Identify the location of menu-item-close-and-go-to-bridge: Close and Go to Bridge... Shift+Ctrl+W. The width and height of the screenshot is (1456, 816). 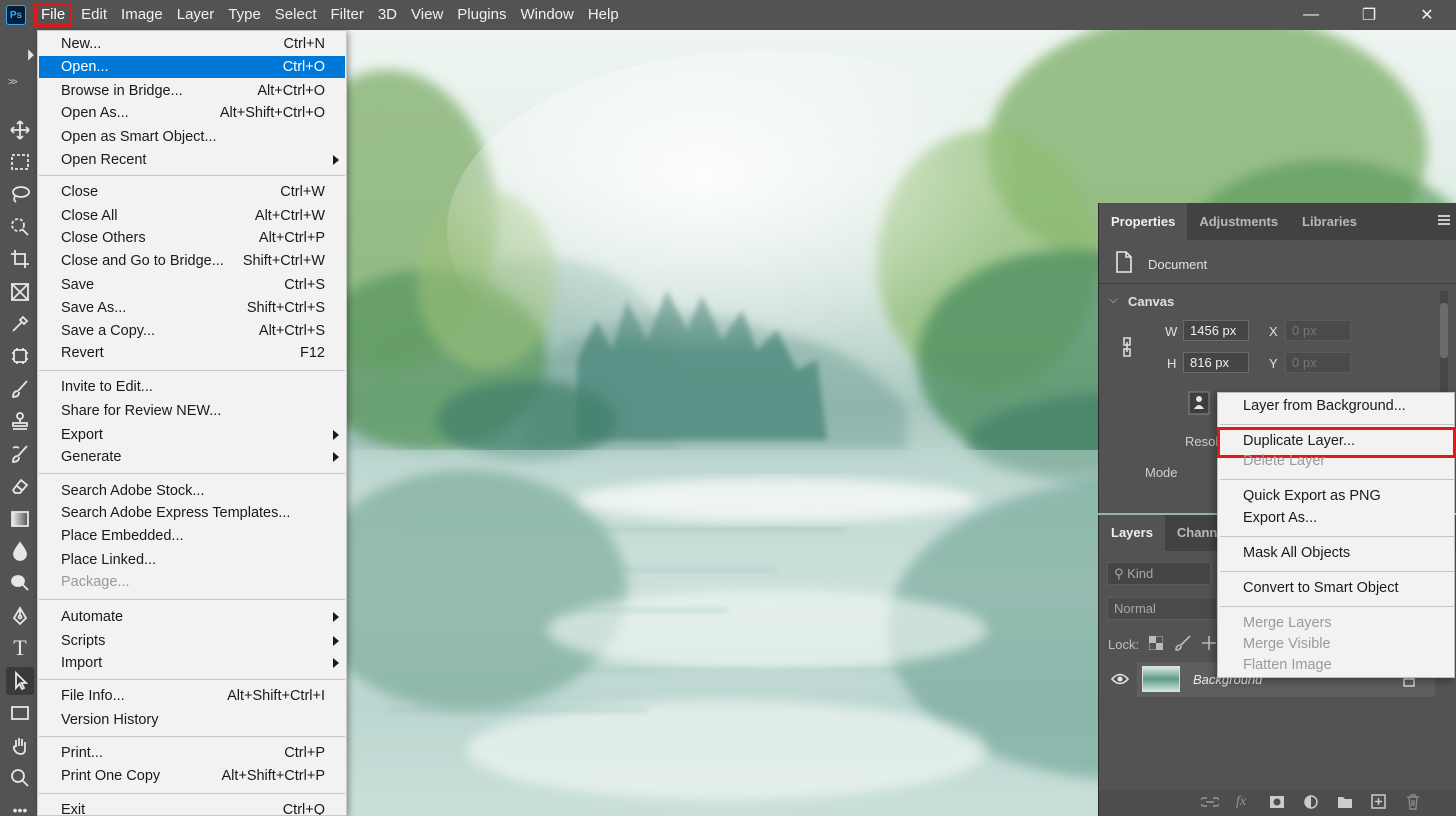
(192, 261).